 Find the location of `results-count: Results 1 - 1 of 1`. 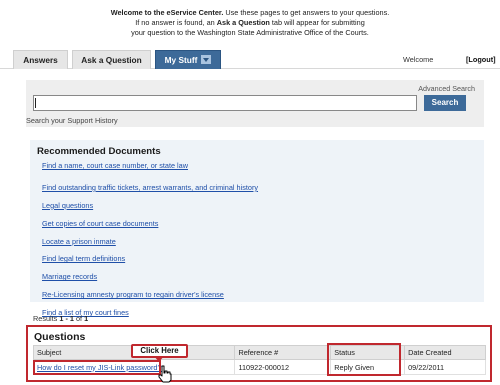

results-count: Results 1 - 1 of 1 is located at coordinates (60, 318).